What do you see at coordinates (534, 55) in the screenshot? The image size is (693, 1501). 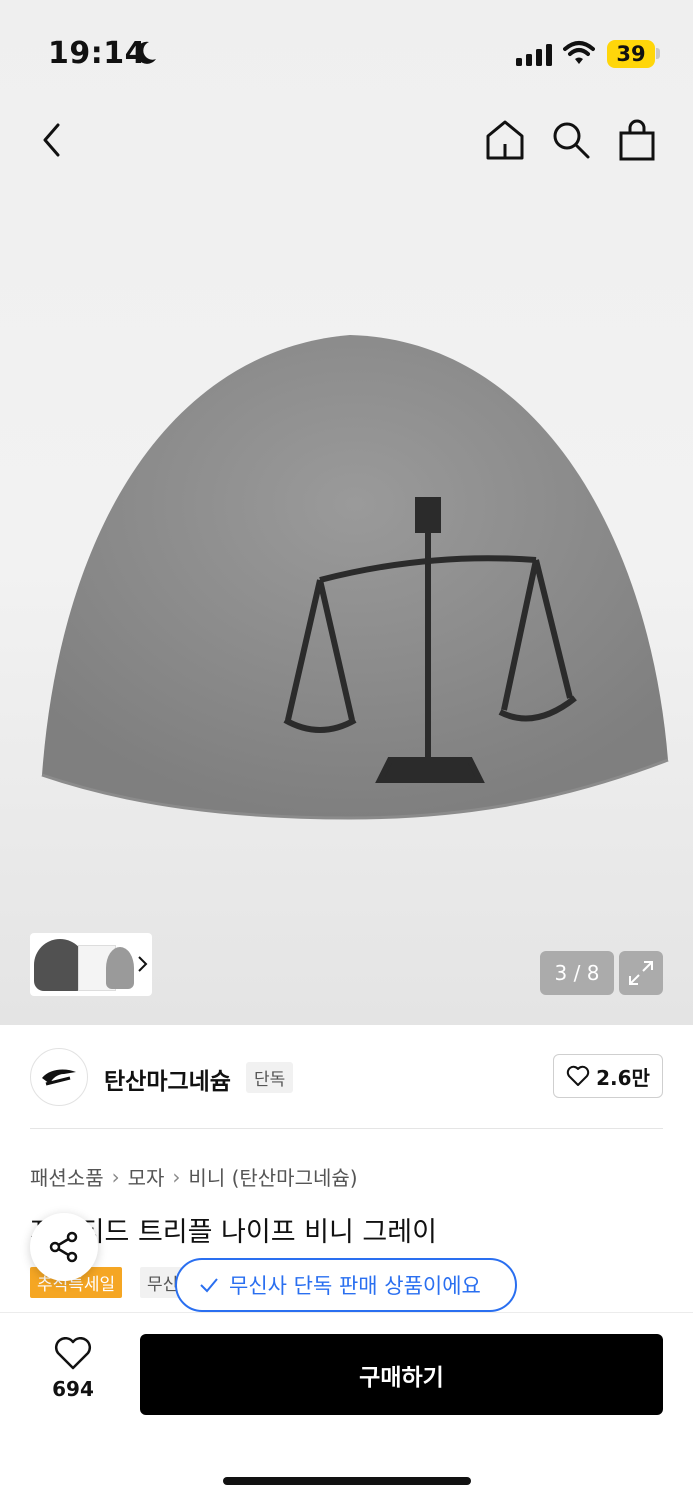 I see `signal-icon` at bounding box center [534, 55].